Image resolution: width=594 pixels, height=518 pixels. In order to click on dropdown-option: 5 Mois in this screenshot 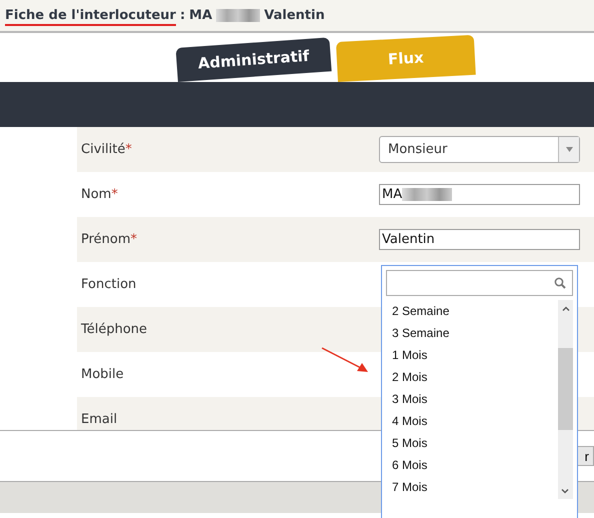, I will do `click(472, 443)`.